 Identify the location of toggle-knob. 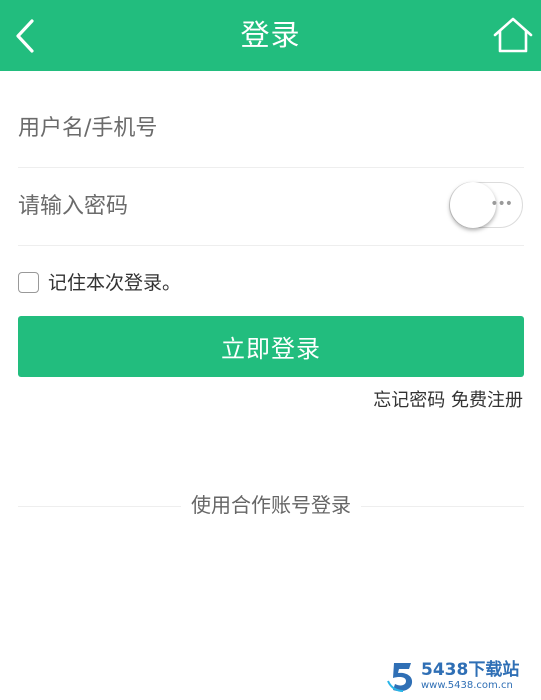
(473, 205).